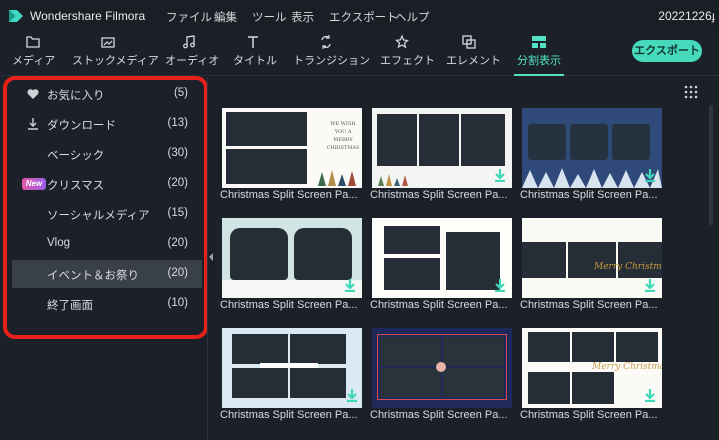 Image resolution: width=719 pixels, height=440 pixels. I want to click on project-name: 20221226ɟ, so click(686, 16).